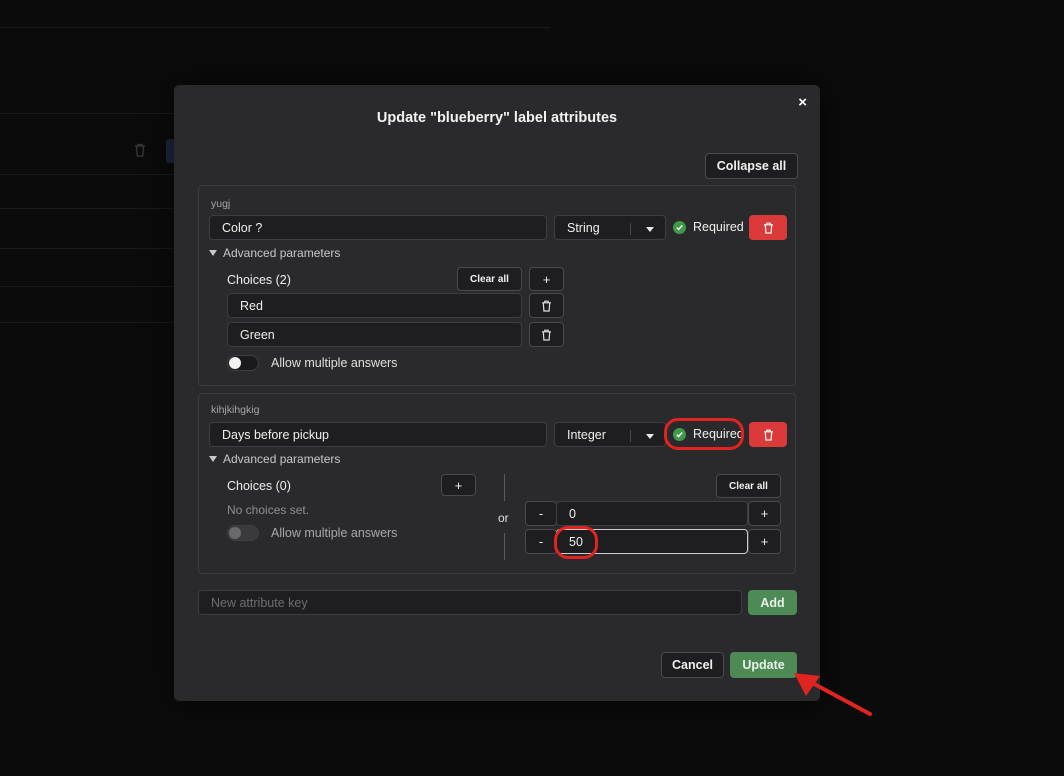 The image size is (1064, 776). I want to click on decrement-max-button: -, so click(541, 541).